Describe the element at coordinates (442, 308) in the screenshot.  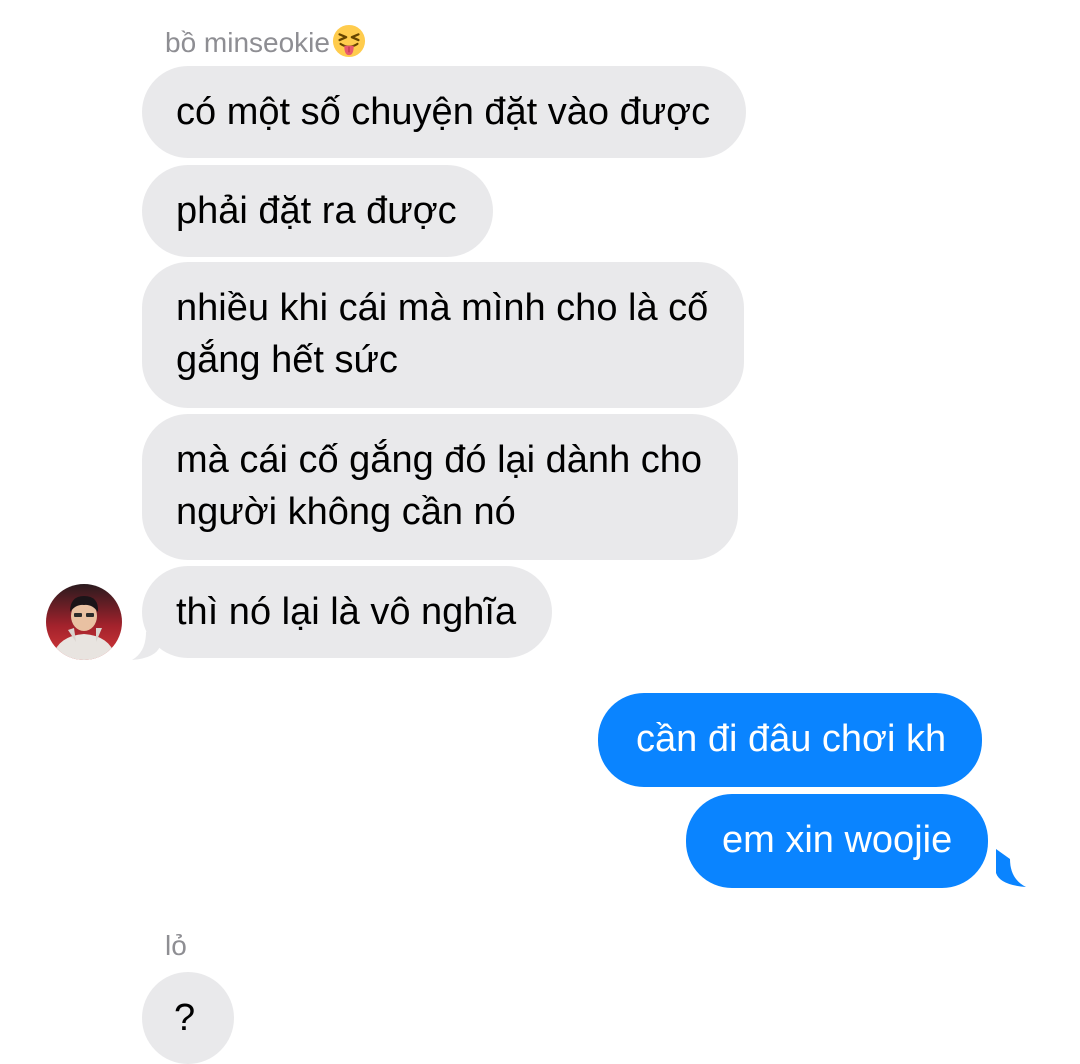
I see `message-text-line: nhiều khi cái mà mình cho là cố` at that location.